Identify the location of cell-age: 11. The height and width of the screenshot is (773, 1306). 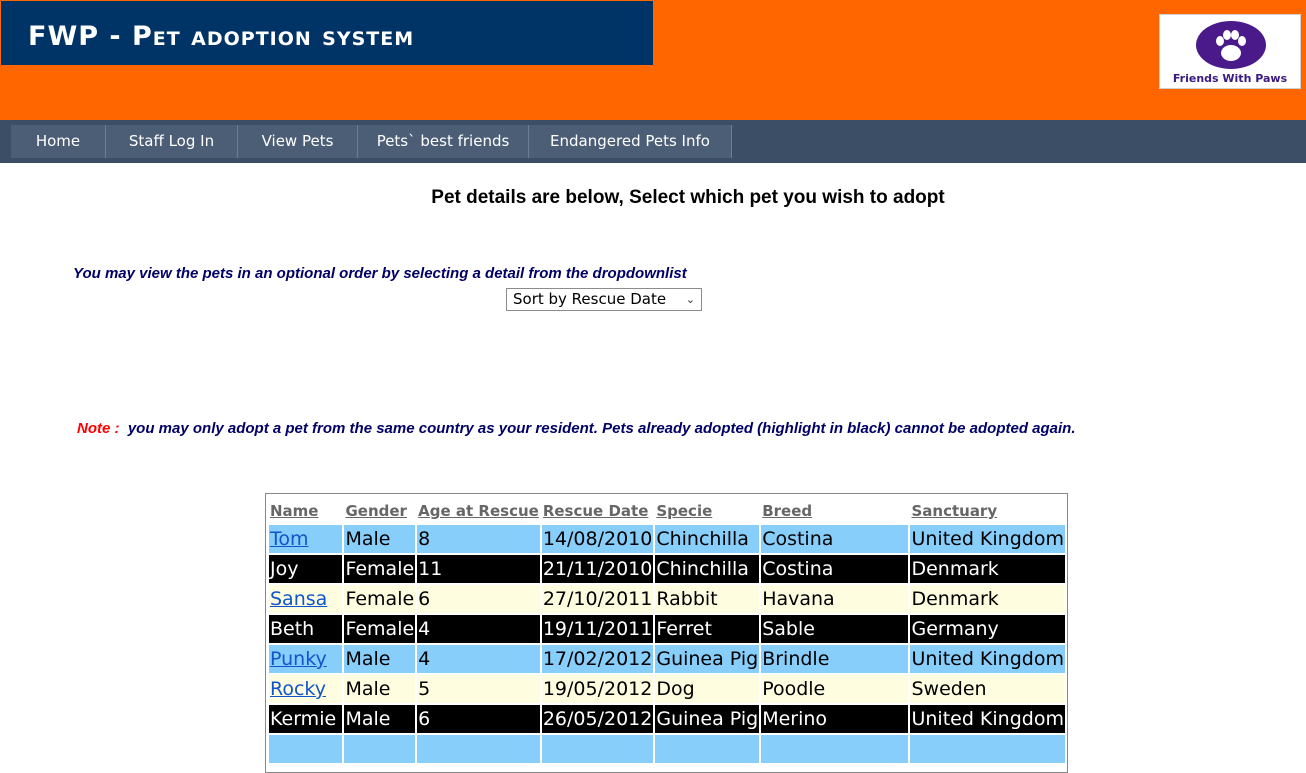
(478, 569).